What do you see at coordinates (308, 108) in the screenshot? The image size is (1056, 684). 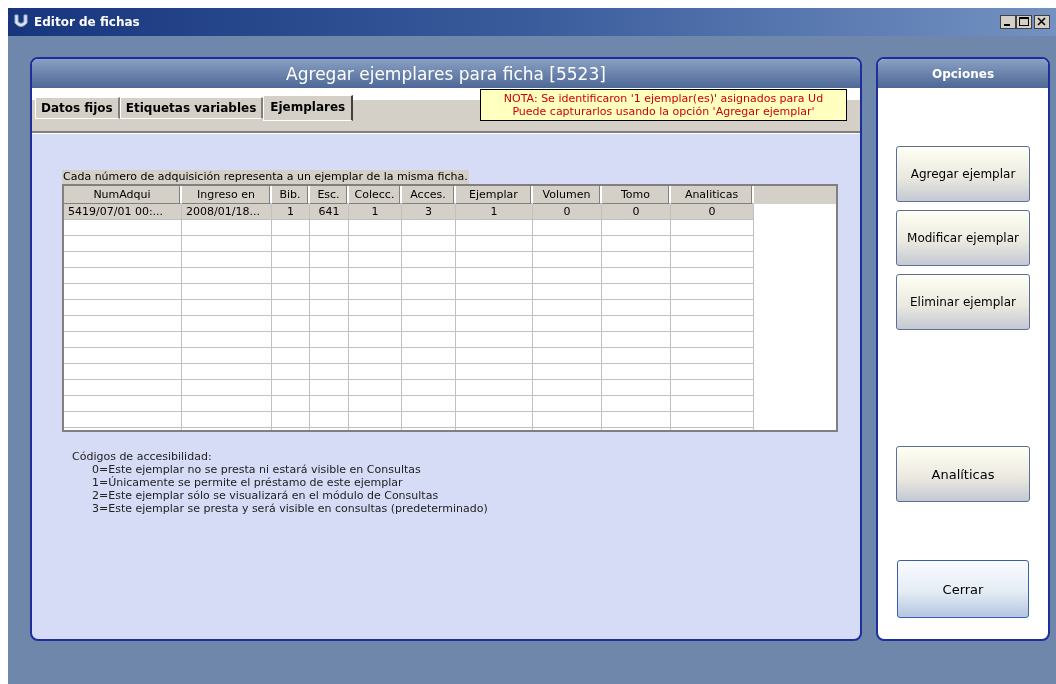 I see `tab: Ejemplares` at bounding box center [308, 108].